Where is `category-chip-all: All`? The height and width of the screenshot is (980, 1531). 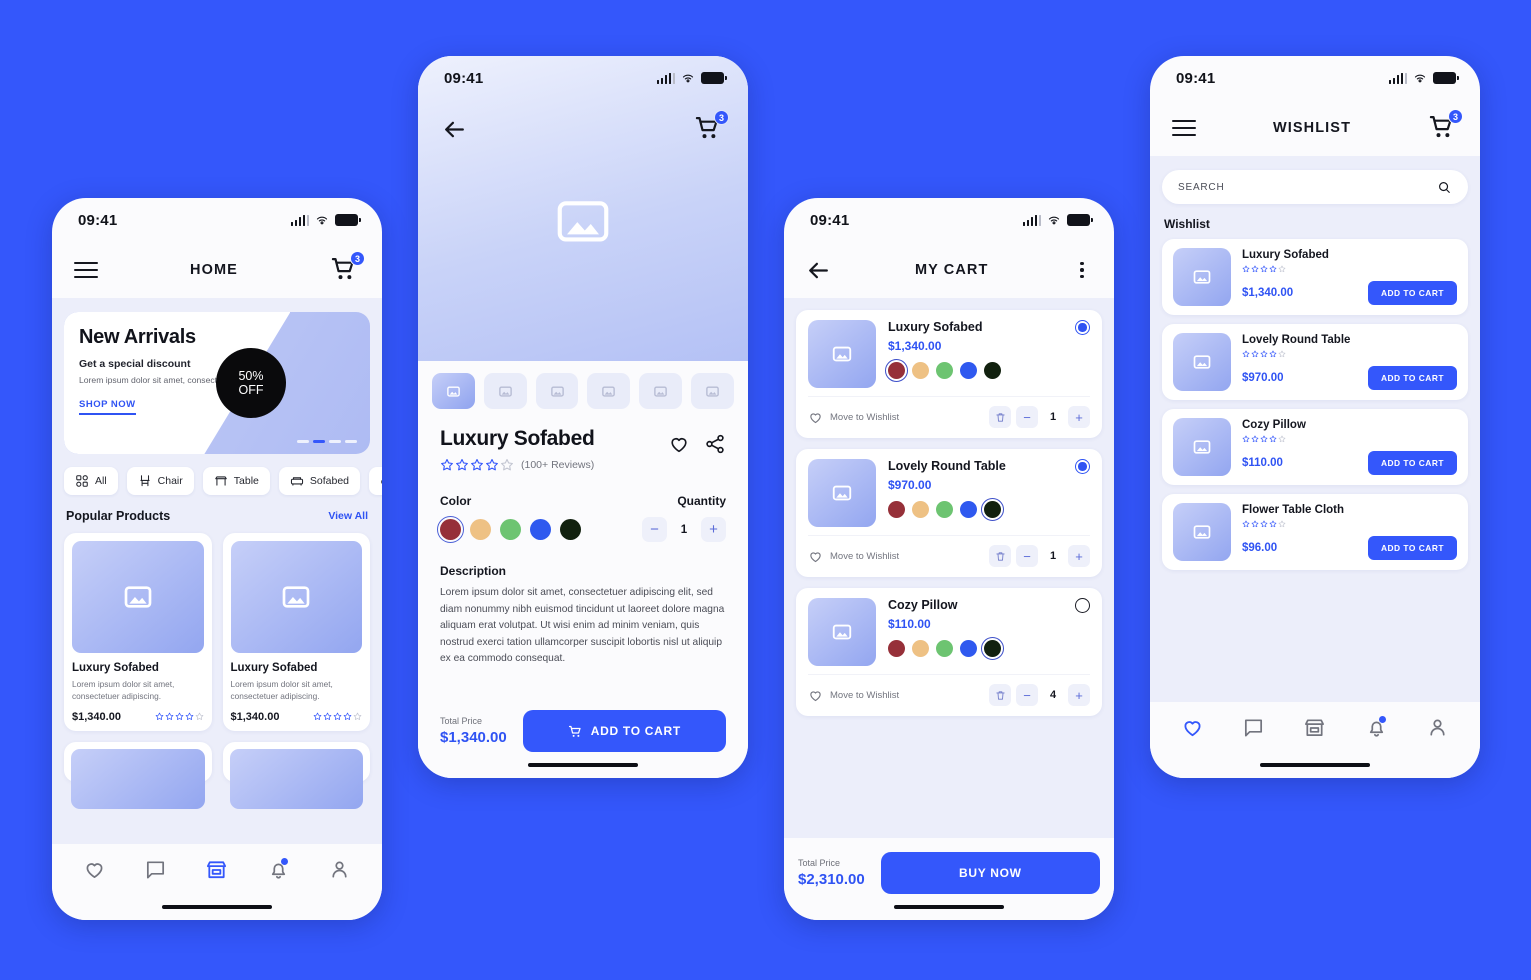 category-chip-all: All is located at coordinates (91, 481).